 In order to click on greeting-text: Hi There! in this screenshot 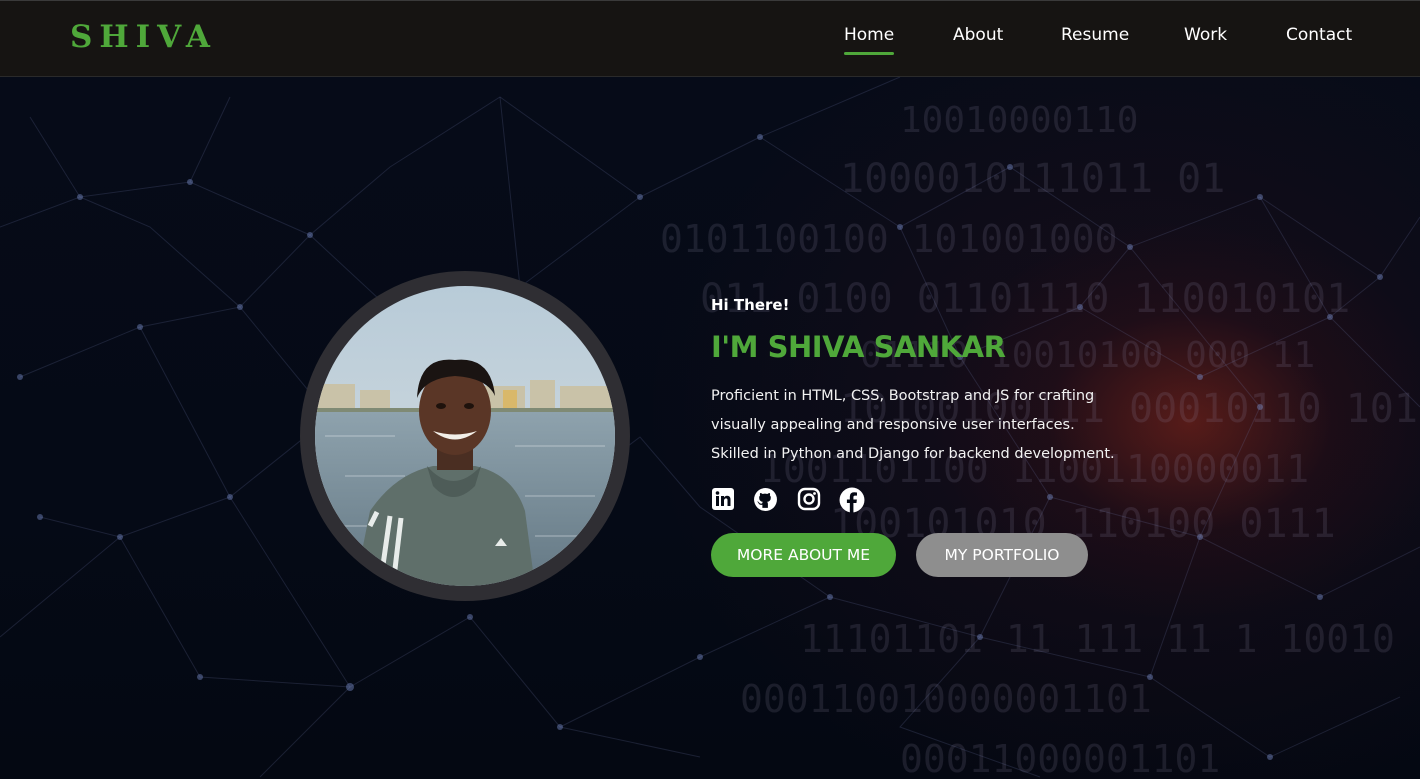, I will do `click(750, 305)`.